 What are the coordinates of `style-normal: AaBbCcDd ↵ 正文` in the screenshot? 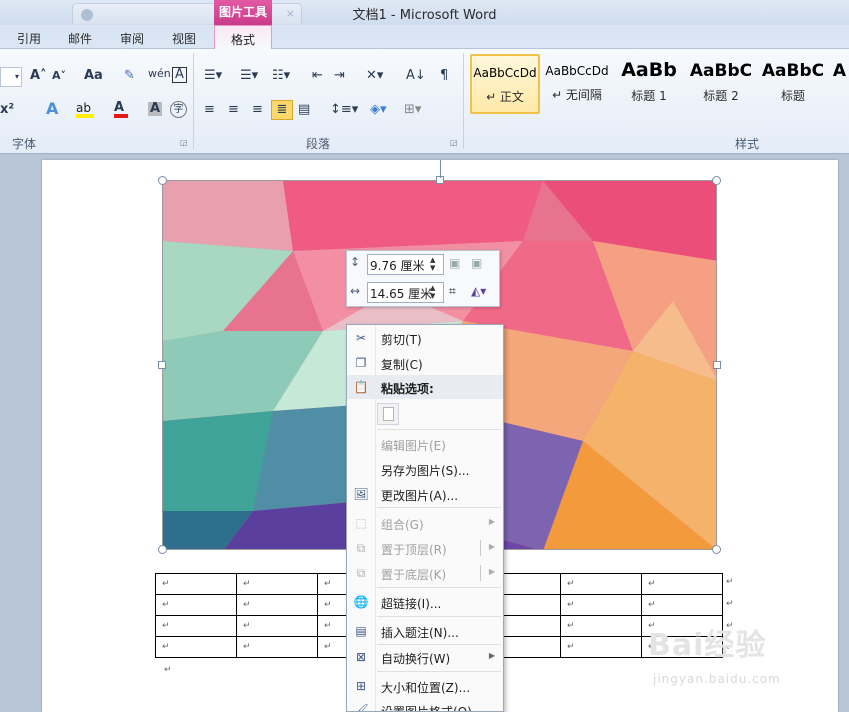 It's located at (505, 84).